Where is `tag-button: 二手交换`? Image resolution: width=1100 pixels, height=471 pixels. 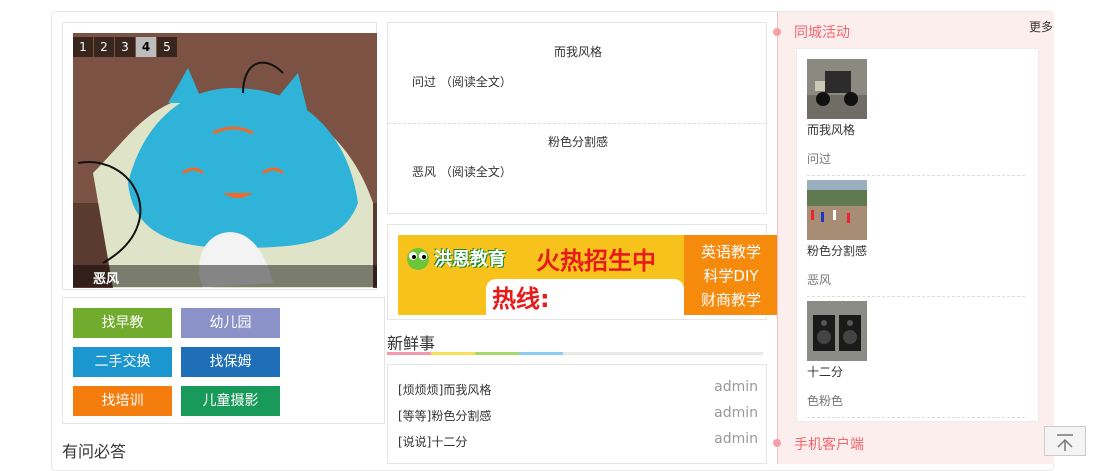 tag-button: 二手交换 is located at coordinates (122, 362).